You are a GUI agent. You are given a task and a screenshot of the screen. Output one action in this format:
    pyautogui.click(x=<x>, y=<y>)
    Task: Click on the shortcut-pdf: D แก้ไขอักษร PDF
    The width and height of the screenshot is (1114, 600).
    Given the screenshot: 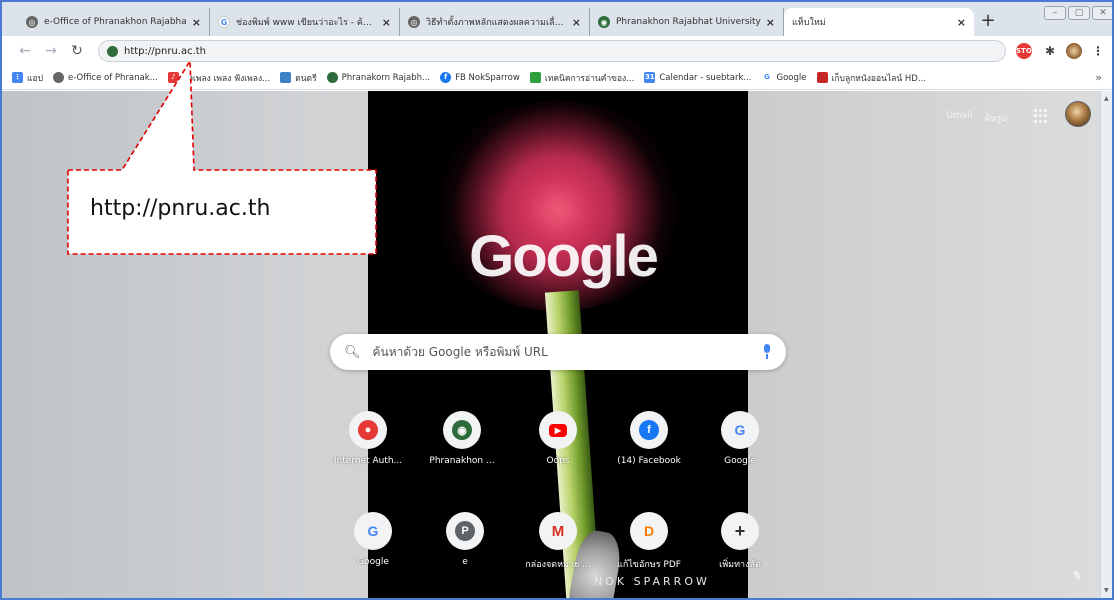 What is the action you would take?
    pyautogui.click(x=649, y=541)
    